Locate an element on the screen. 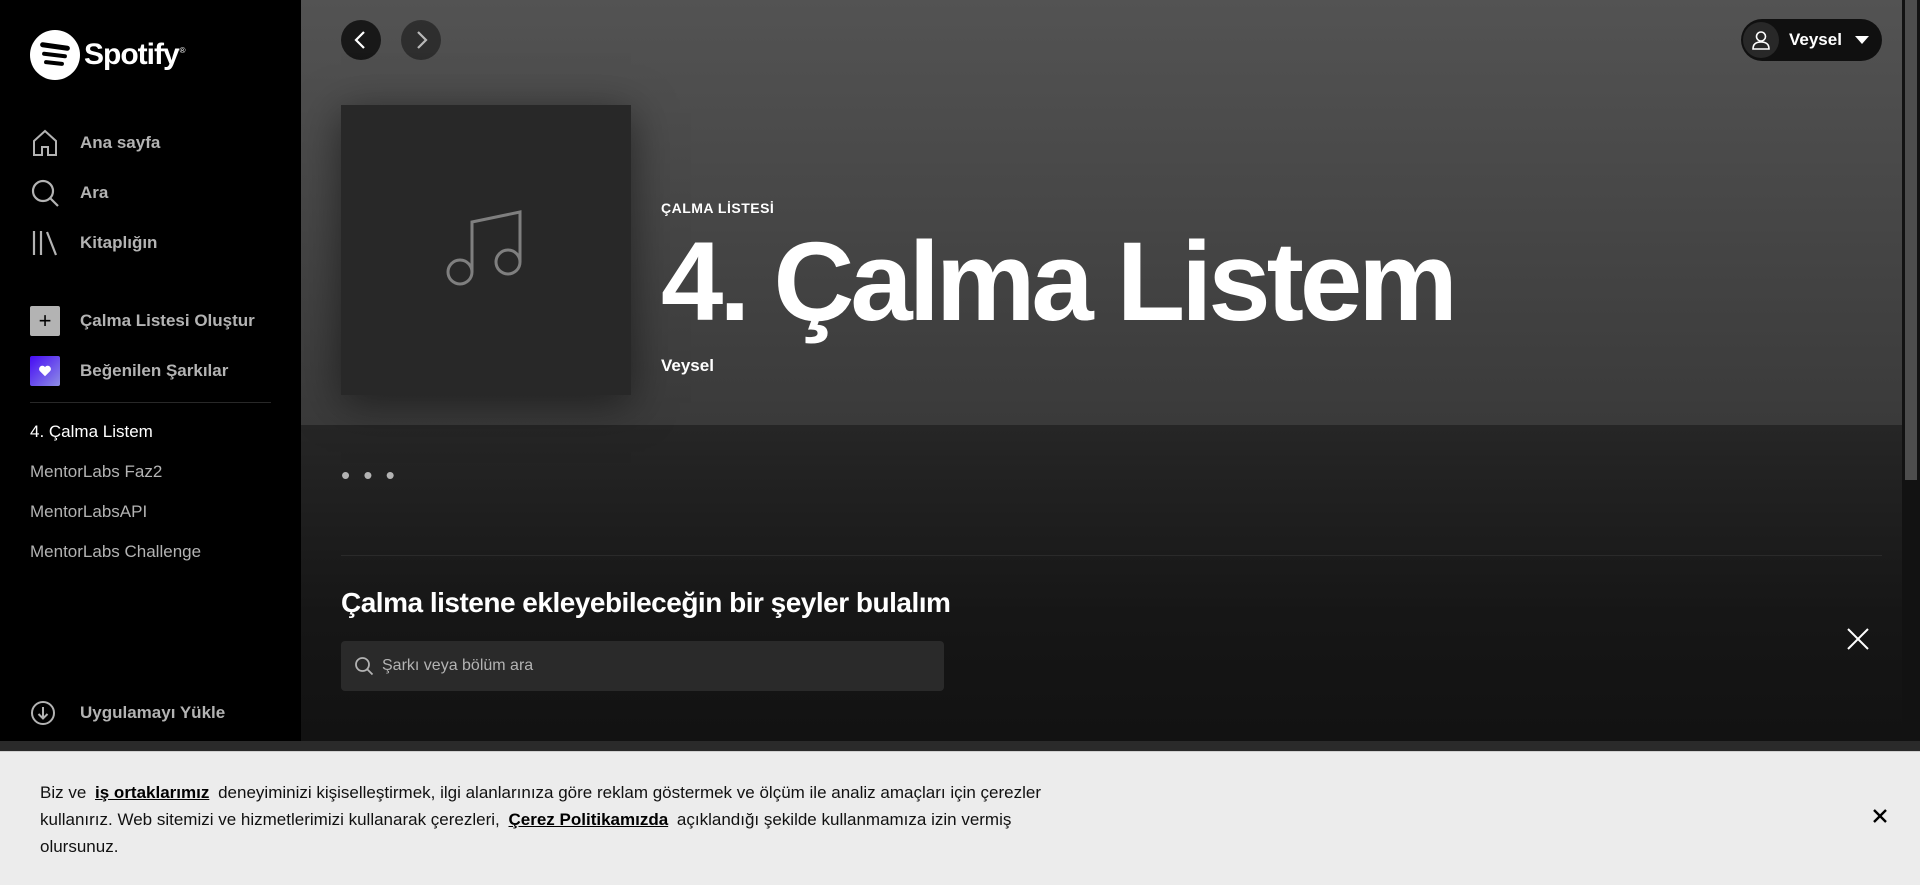 The image size is (1920, 885). user-icon is located at coordinates (1761, 40).